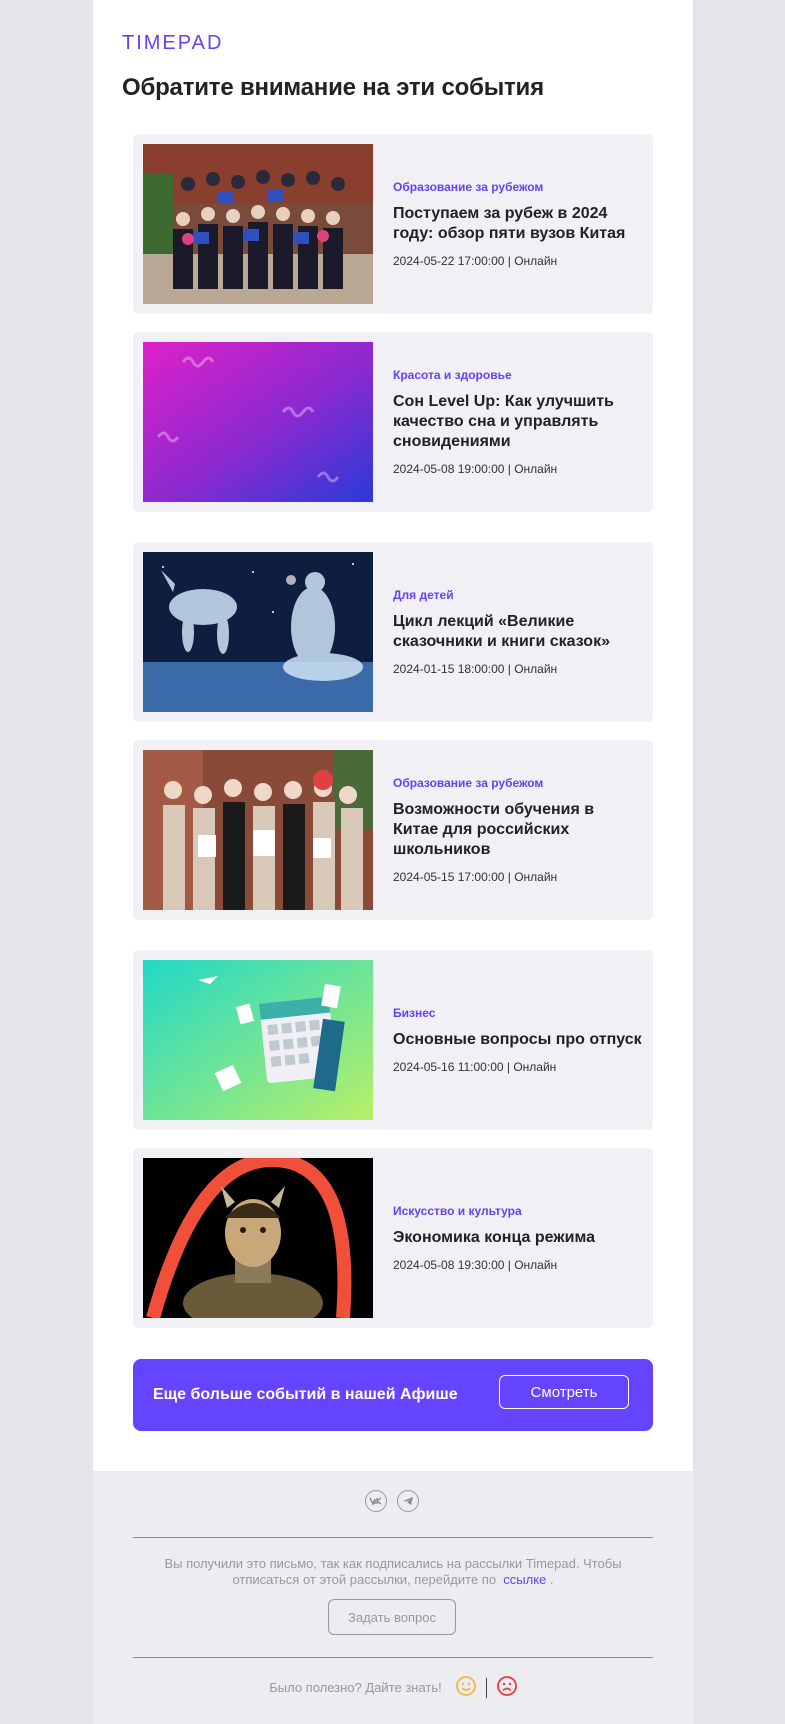  What do you see at coordinates (475, 877) in the screenshot?
I see `event-meta: 2024-05-15 17:00:00 | Онлайн` at bounding box center [475, 877].